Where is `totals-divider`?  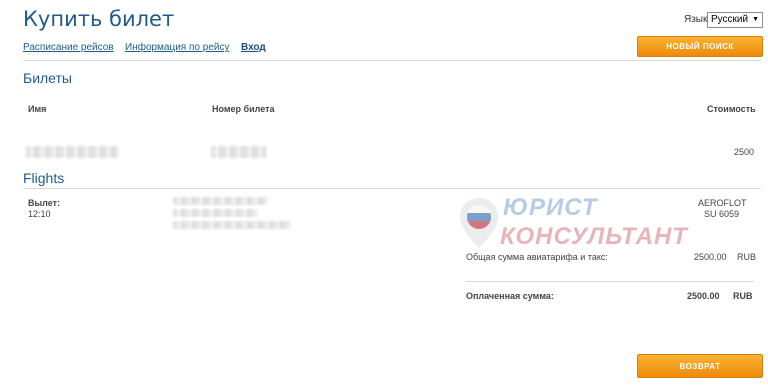 totals-divider is located at coordinates (610, 281).